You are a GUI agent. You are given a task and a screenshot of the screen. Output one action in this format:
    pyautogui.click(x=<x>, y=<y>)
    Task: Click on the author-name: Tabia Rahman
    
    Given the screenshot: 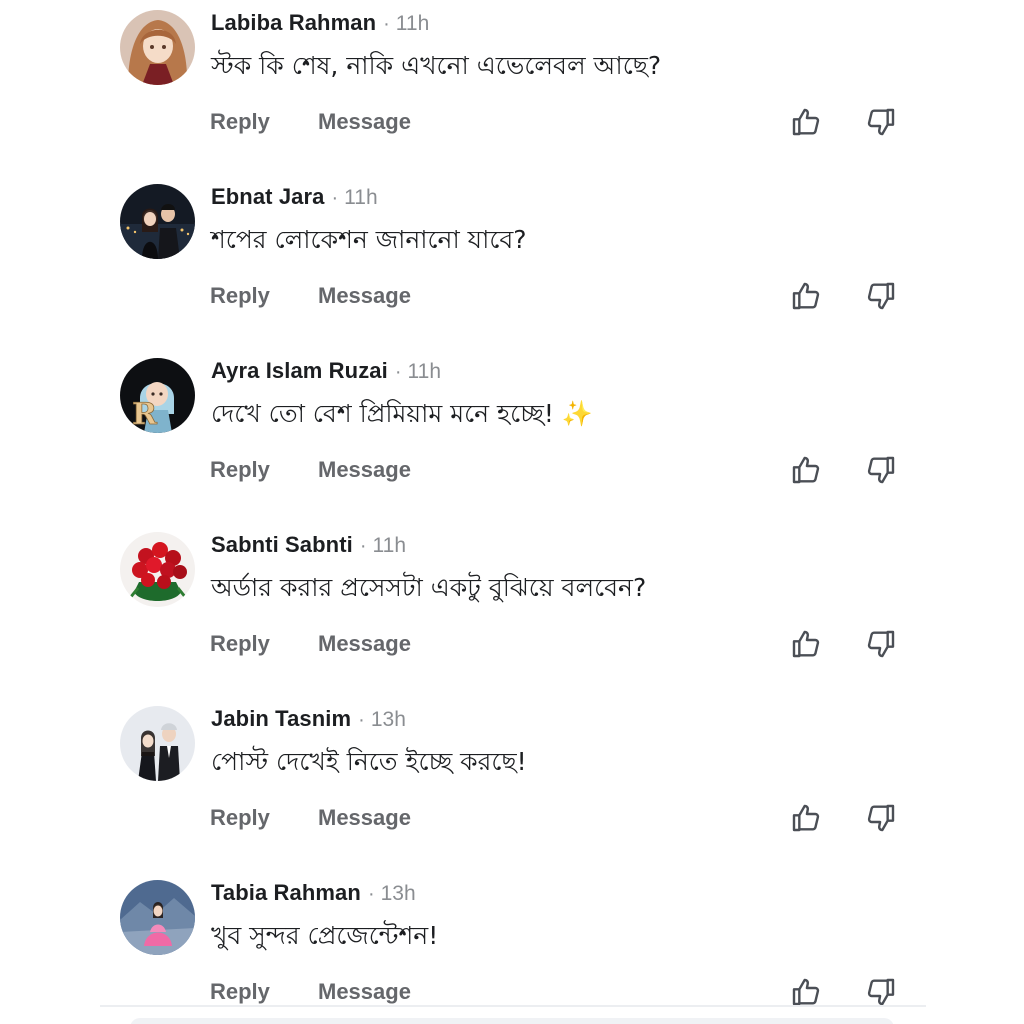 What is the action you would take?
    pyautogui.click(x=286, y=893)
    